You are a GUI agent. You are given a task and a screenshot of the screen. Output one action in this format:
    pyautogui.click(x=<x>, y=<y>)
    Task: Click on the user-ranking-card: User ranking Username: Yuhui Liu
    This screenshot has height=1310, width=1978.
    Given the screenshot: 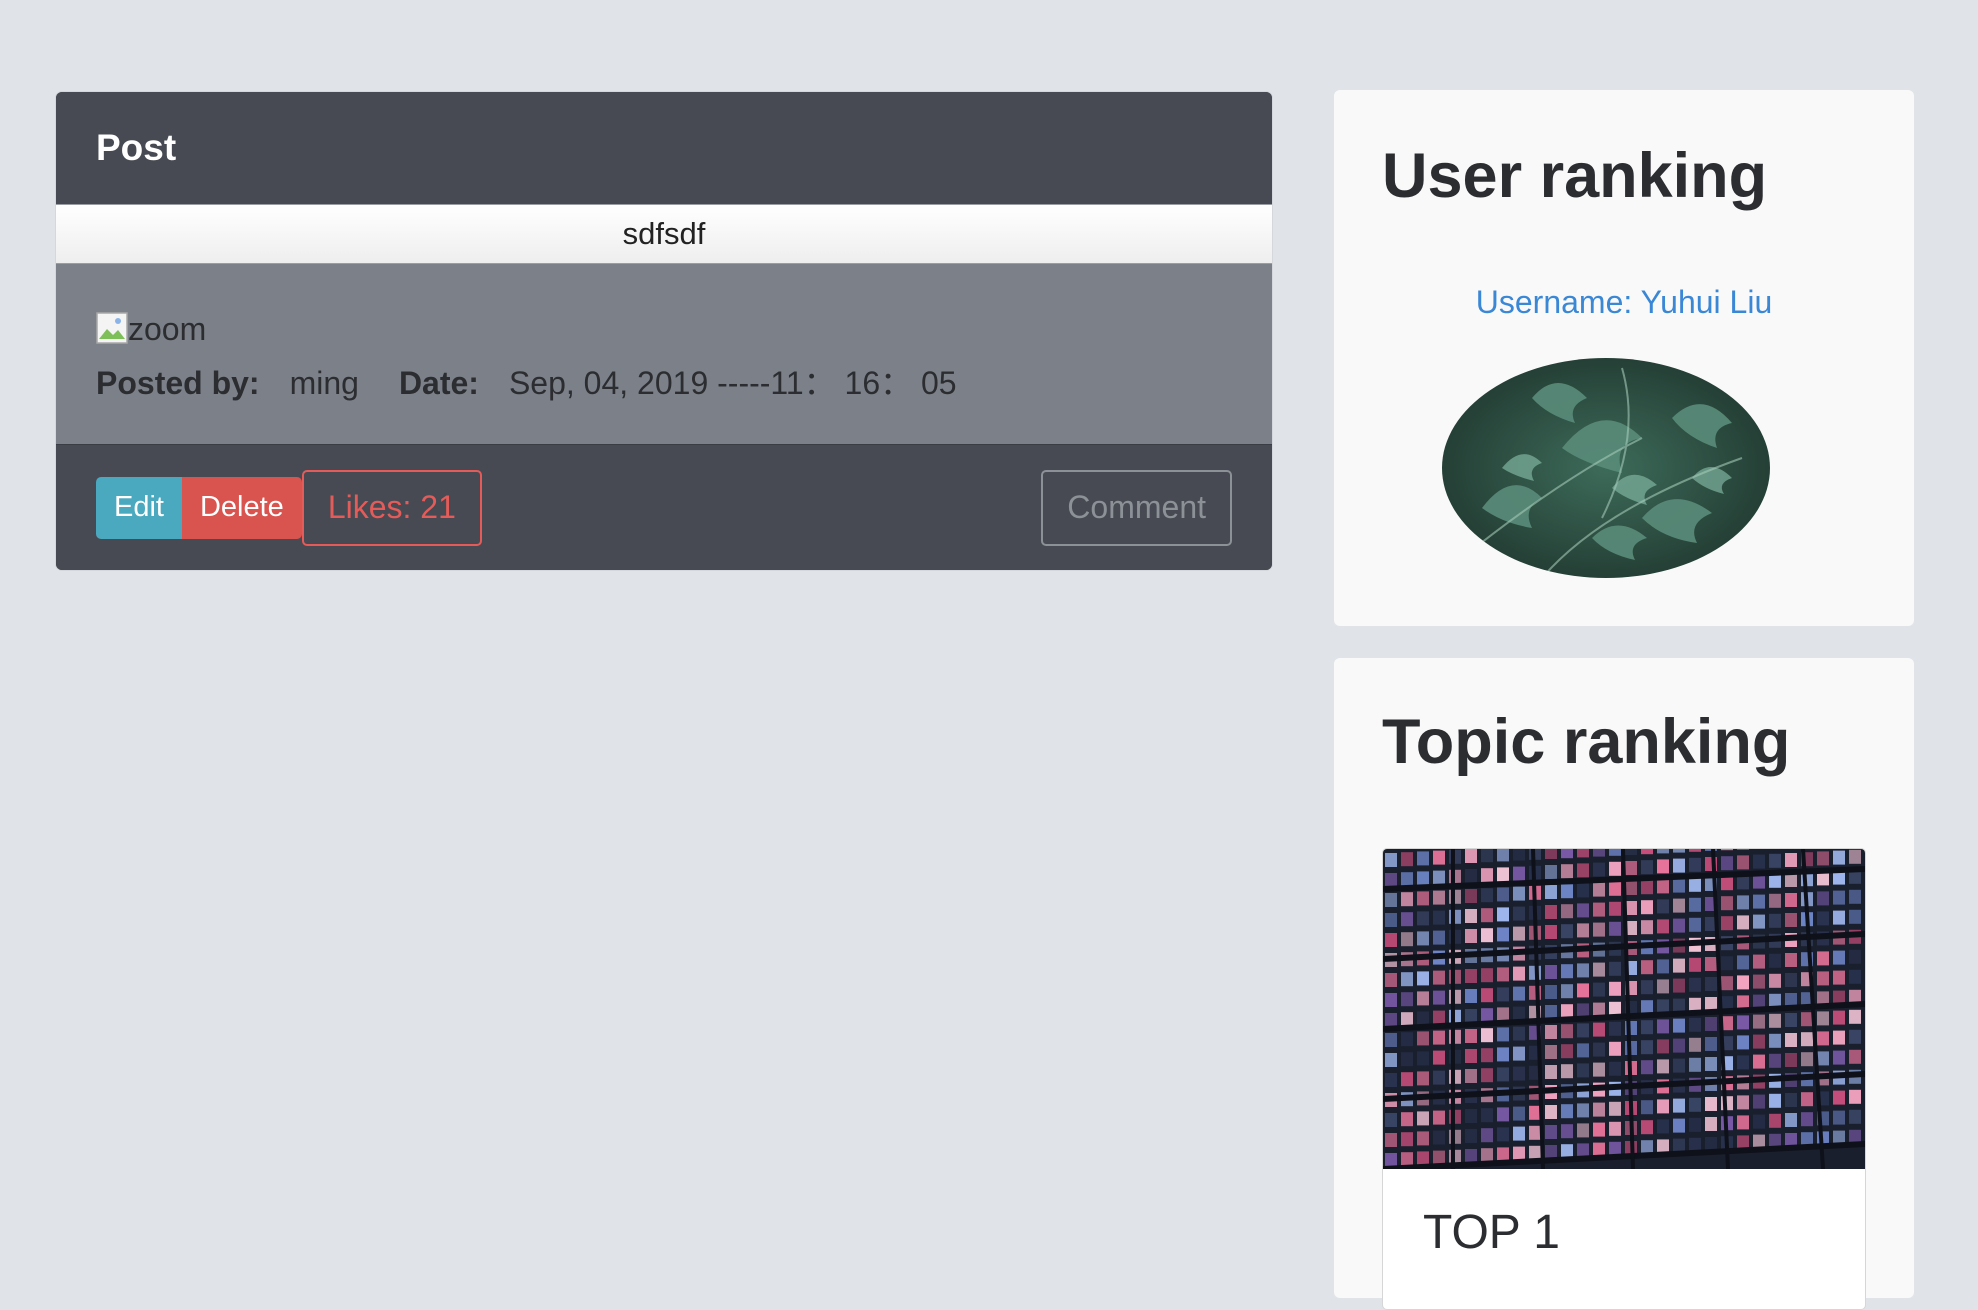 What is the action you would take?
    pyautogui.click(x=1624, y=358)
    